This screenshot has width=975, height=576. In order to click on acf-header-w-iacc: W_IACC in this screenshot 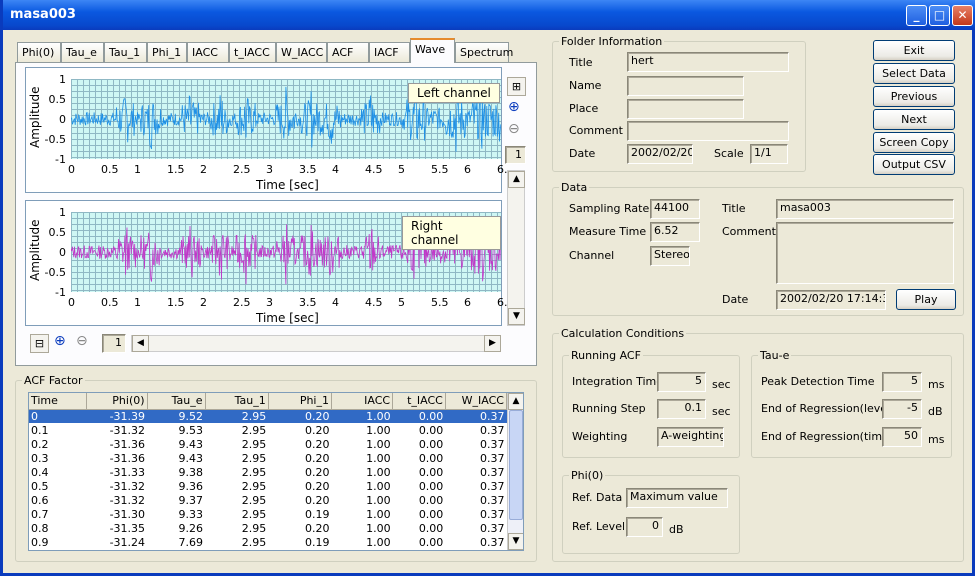, I will do `click(476, 401)`.